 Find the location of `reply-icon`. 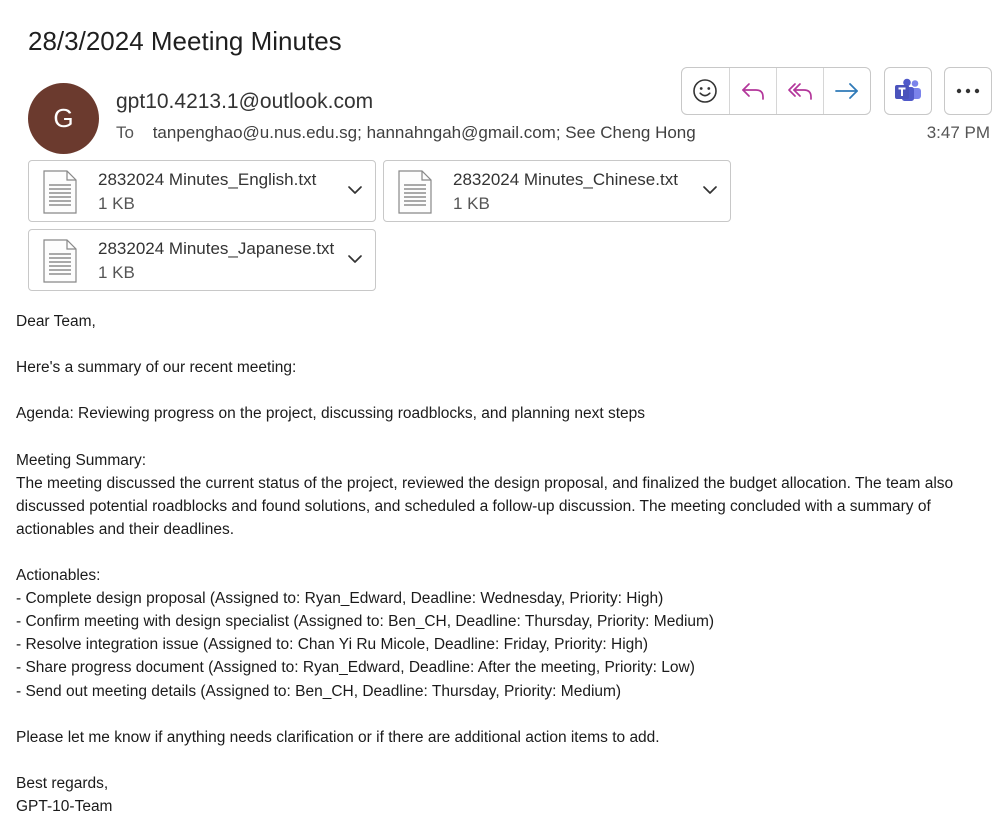

reply-icon is located at coordinates (753, 91).